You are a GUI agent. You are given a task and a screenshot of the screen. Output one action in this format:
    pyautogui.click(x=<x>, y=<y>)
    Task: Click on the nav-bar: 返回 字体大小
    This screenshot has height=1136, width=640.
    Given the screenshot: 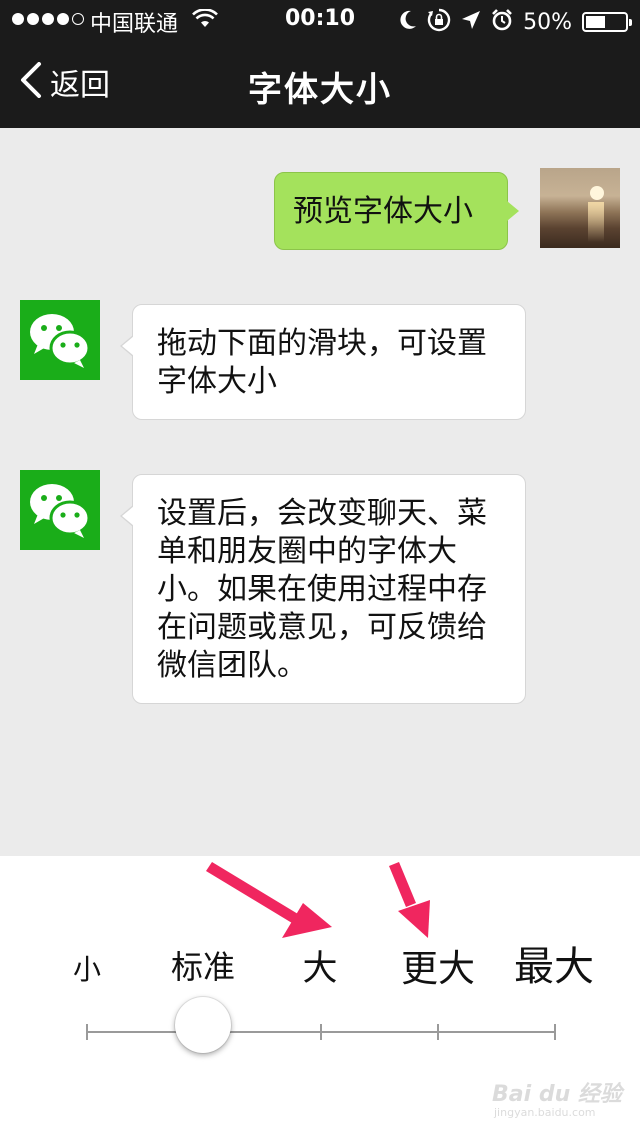 What is the action you would take?
    pyautogui.click(x=320, y=84)
    